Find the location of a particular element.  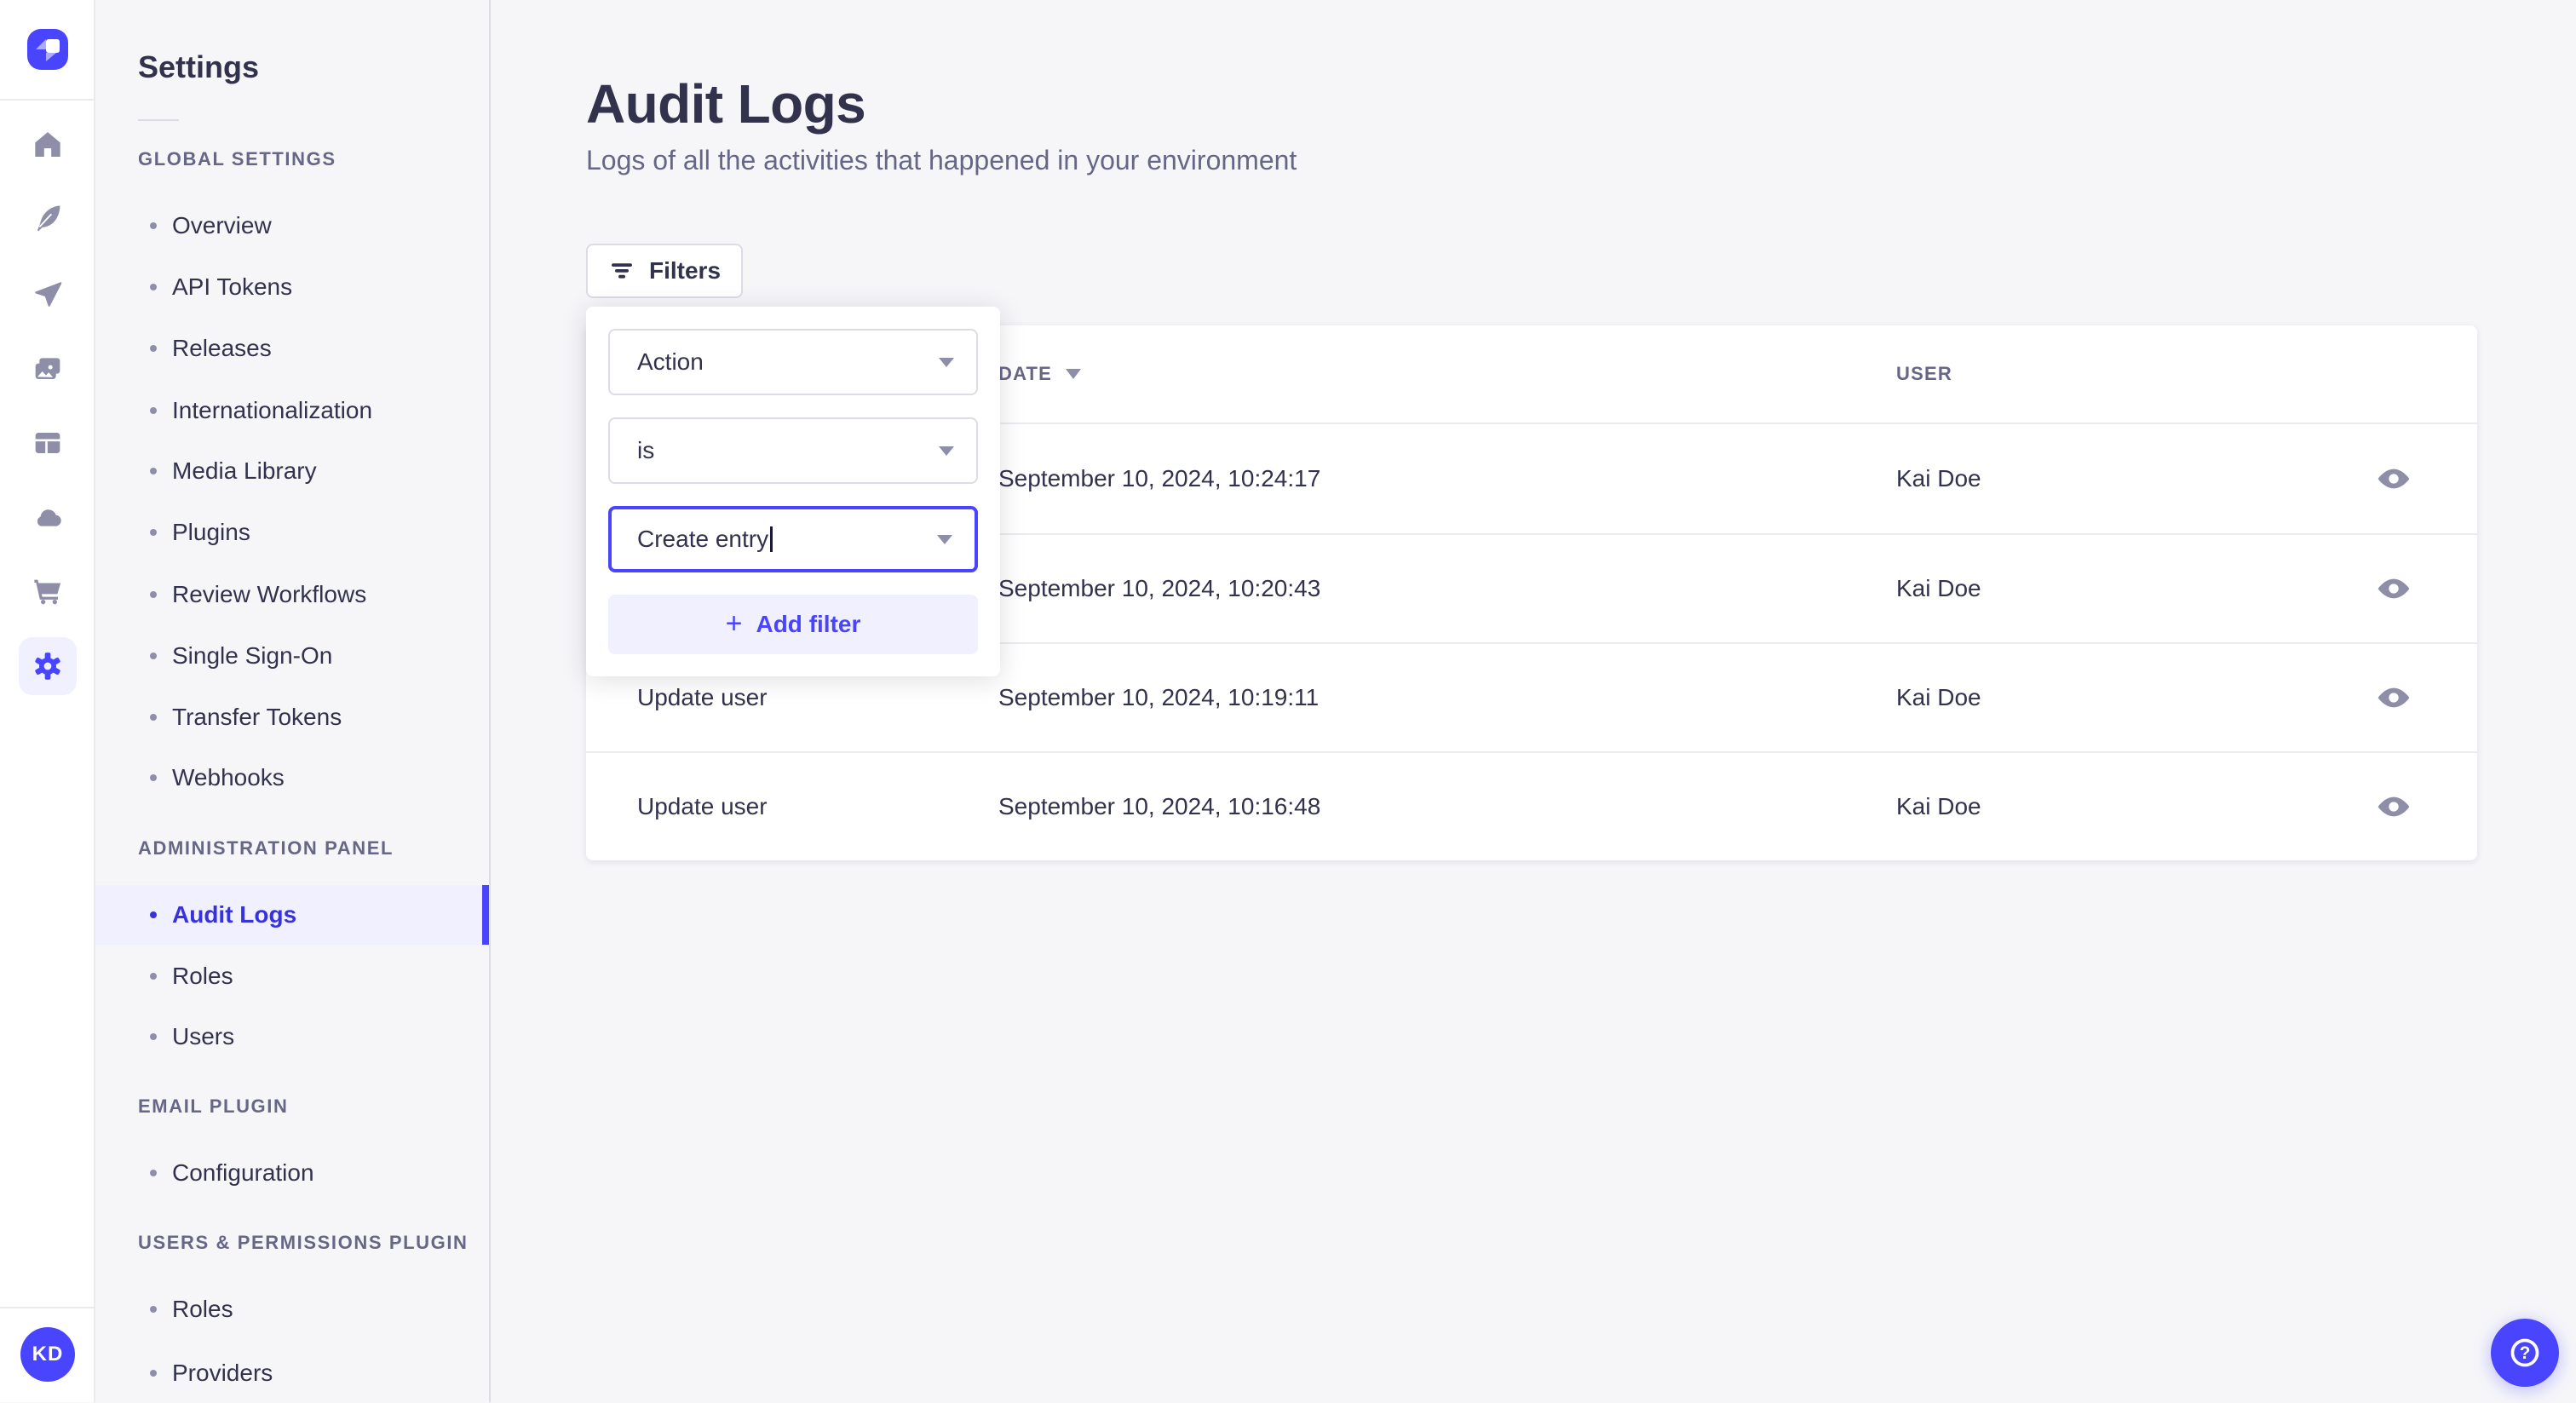

sidebar-item-media-library: Media Library is located at coordinates (292, 471).